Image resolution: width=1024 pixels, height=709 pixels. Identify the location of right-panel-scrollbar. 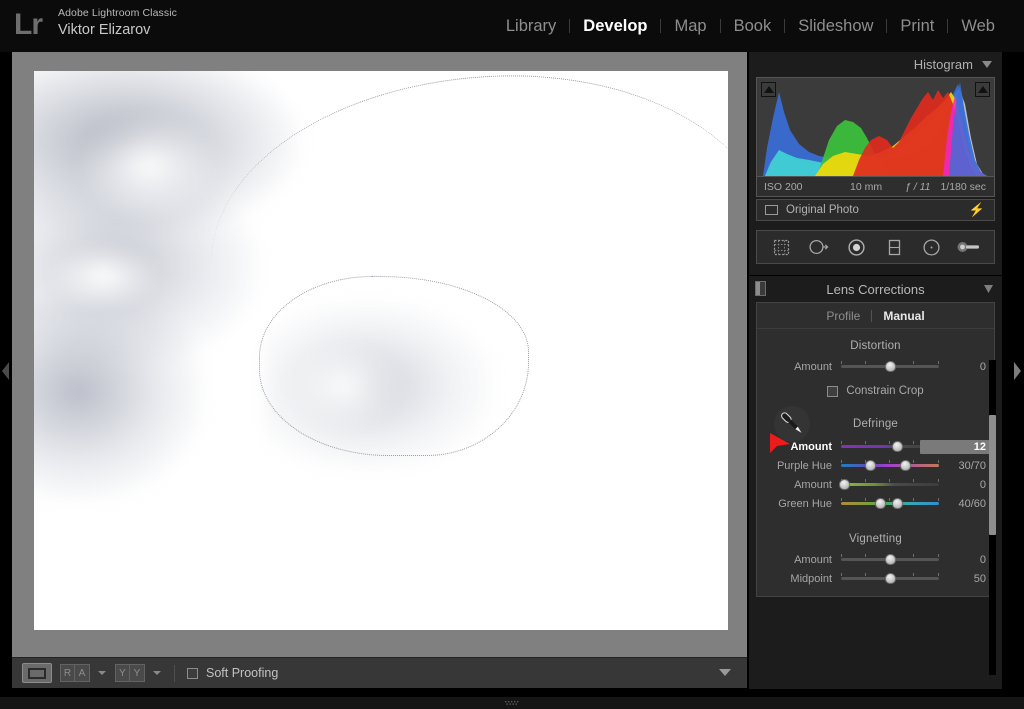
(992, 517).